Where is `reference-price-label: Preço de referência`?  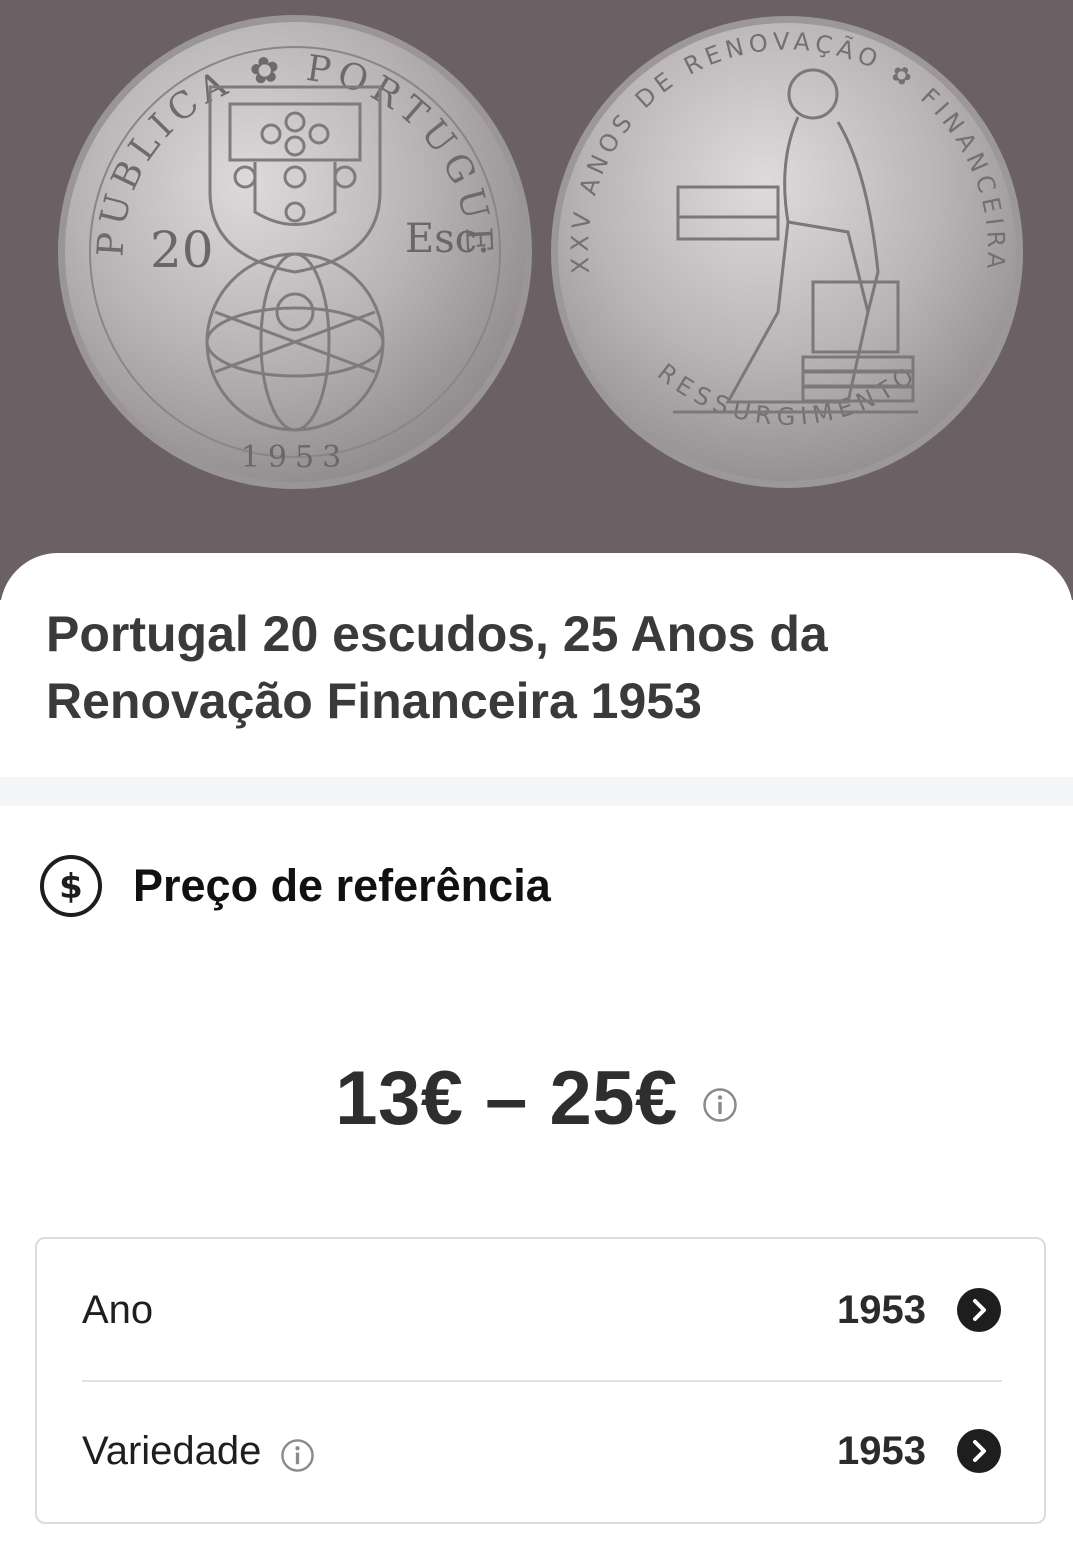 reference-price-label: Preço de referência is located at coordinates (342, 885).